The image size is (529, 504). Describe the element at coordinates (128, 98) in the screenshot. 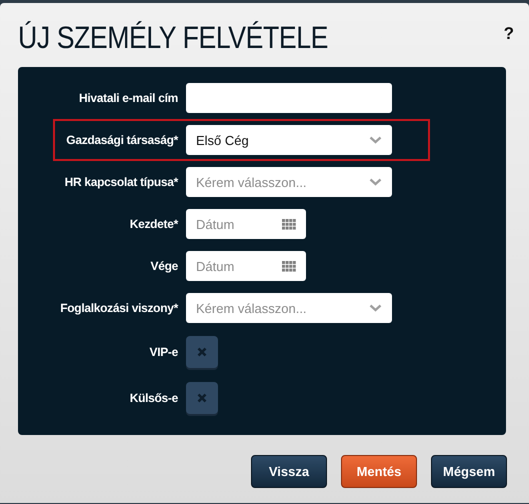

I see `field-label: Hivatali e-mail cím` at that location.